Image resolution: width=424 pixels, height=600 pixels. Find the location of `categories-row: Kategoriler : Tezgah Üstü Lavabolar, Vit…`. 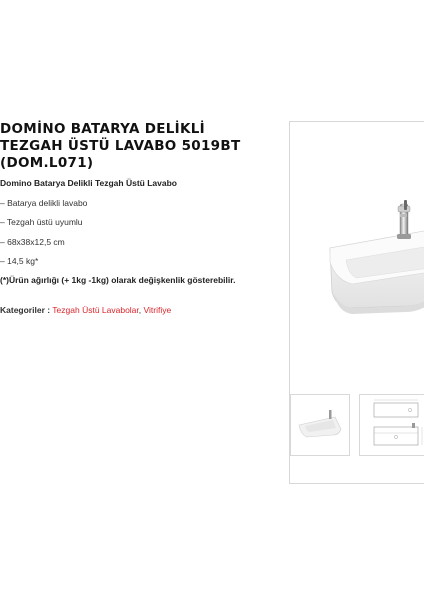

categories-row: Kategoriler : Tezgah Üstü Lavabolar, Vit… is located at coordinates (85, 310).